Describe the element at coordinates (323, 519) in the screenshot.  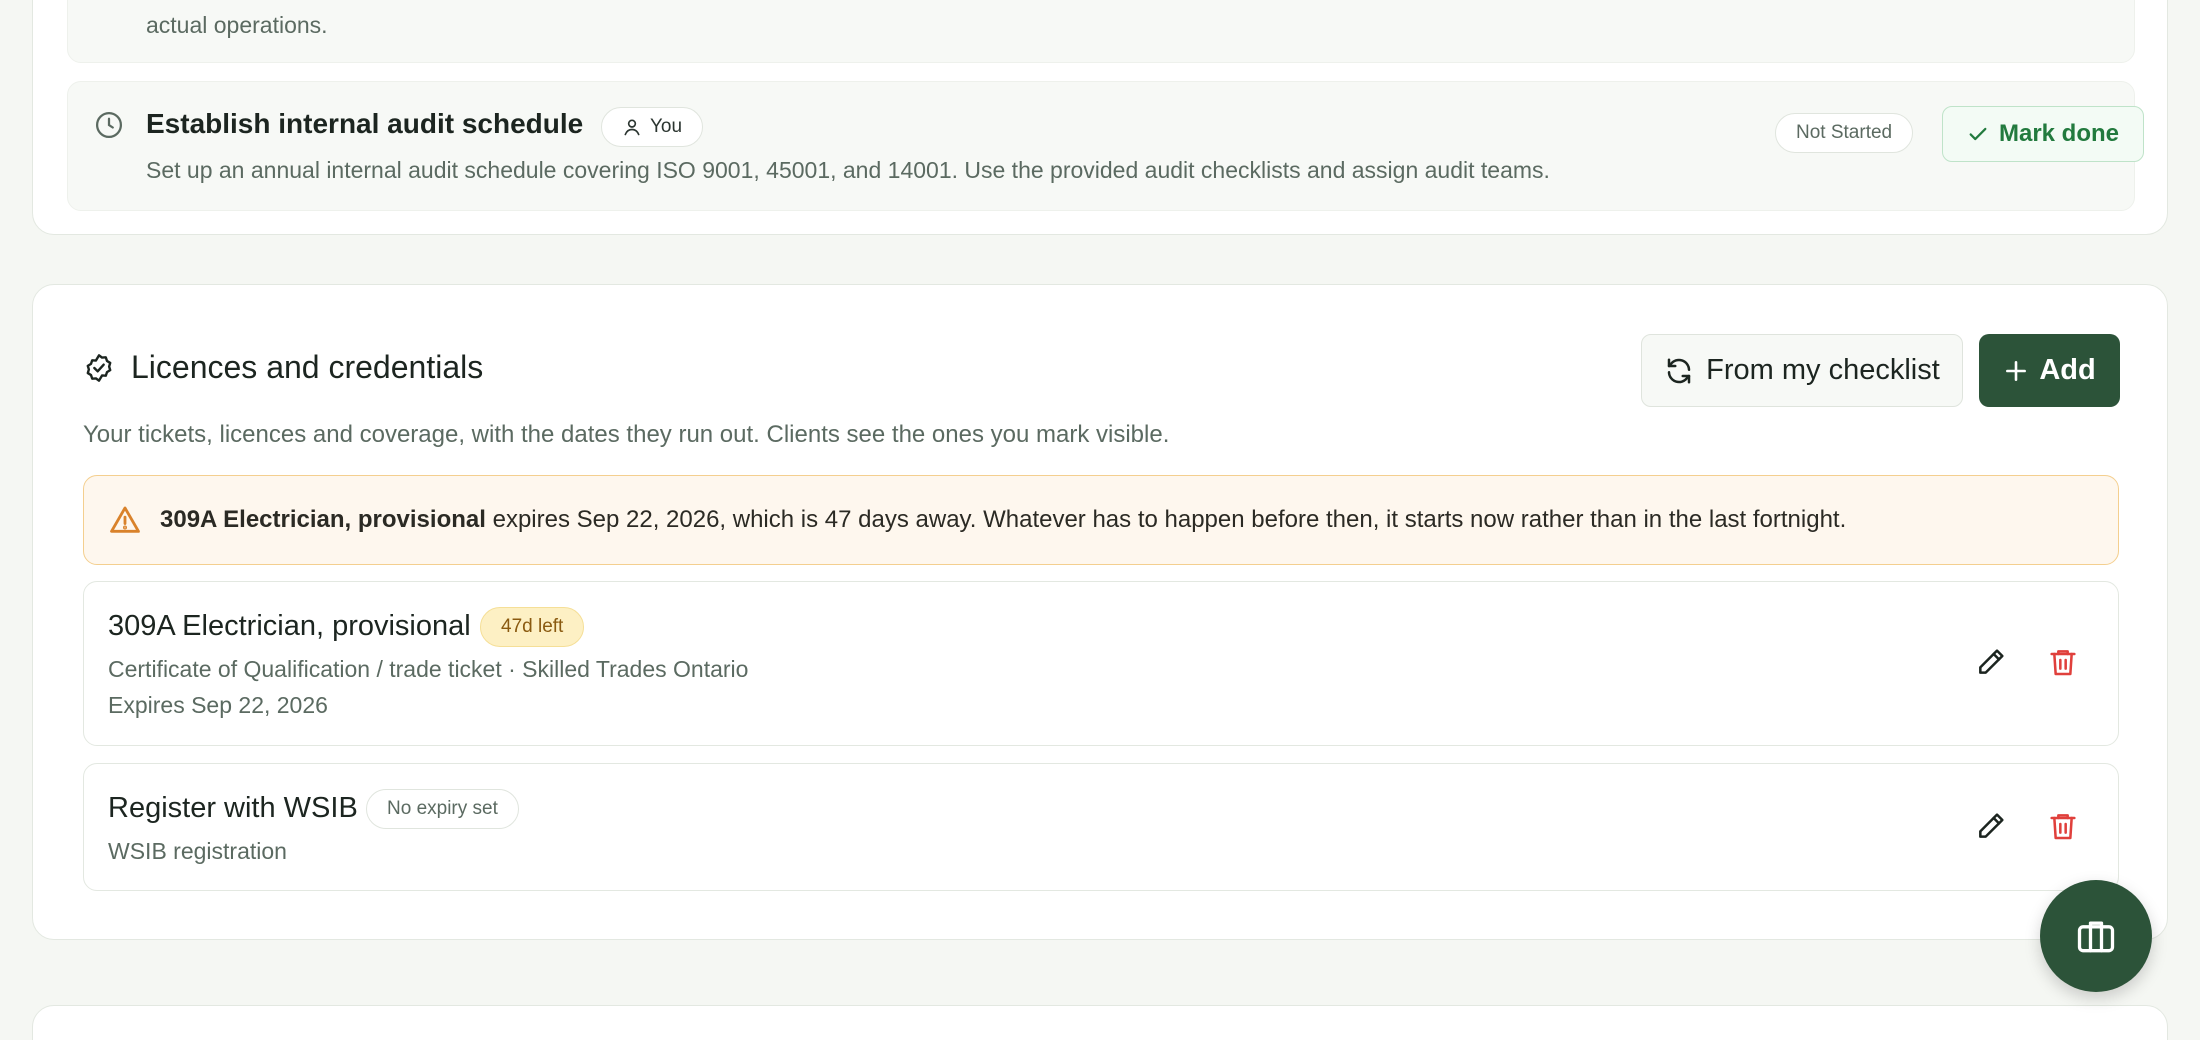
I see `alert-licence-name: 309A Electrician, provisional` at that location.